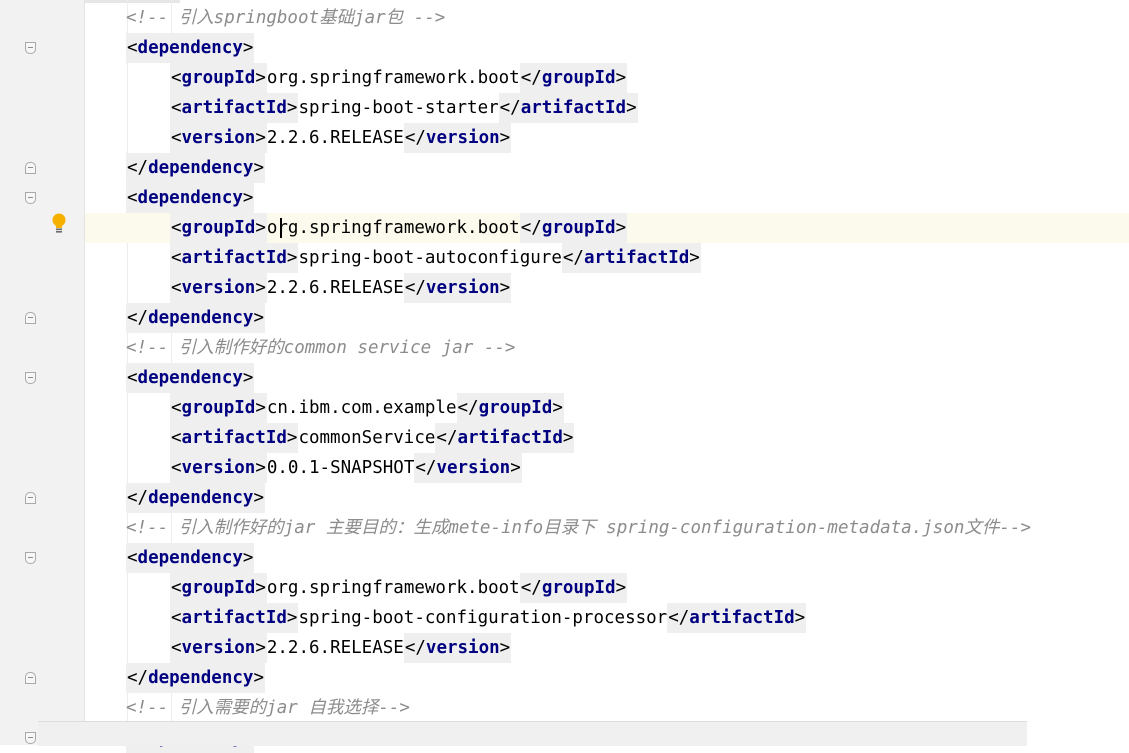  Describe the element at coordinates (607, 18) in the screenshot. I see `code-line: <!-- 引入springboot基础jar包 -->` at that location.